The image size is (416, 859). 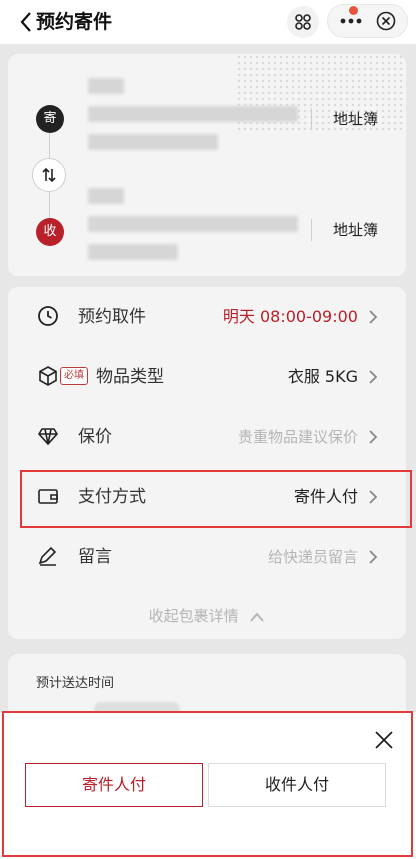 What do you see at coordinates (367, 21) in the screenshot?
I see `mini-program-capsule` at bounding box center [367, 21].